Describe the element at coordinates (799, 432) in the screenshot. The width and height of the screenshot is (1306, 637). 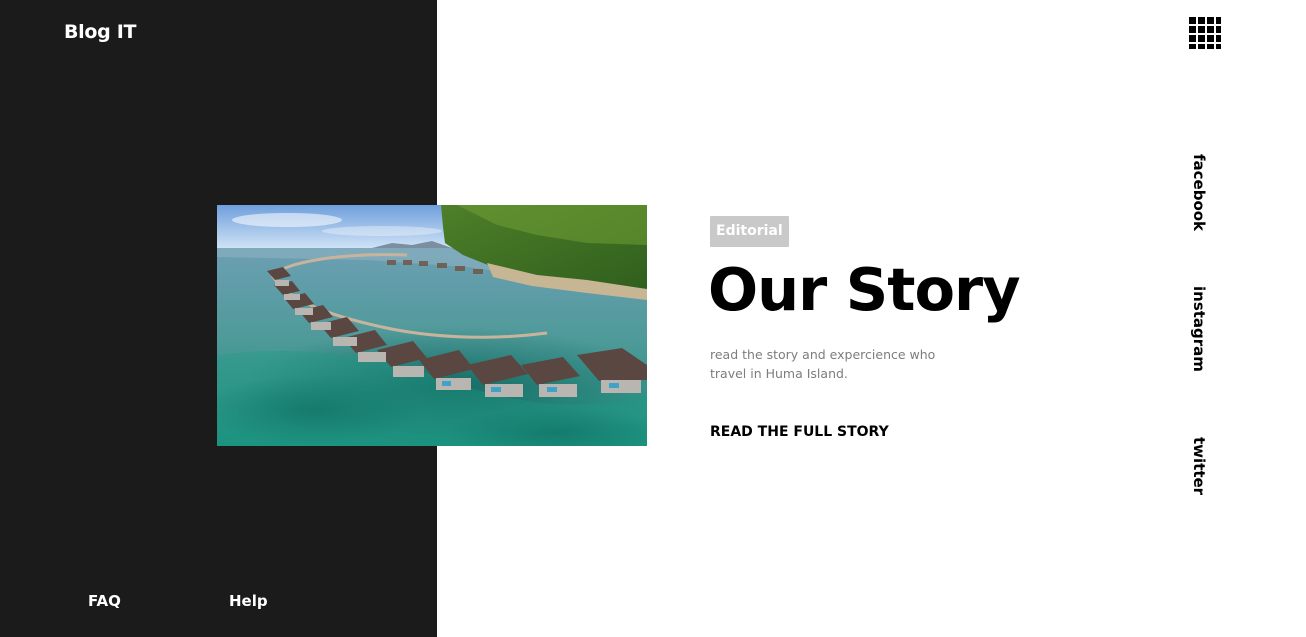
I see `read-full-story-link: READ THE FULL STORY` at that location.